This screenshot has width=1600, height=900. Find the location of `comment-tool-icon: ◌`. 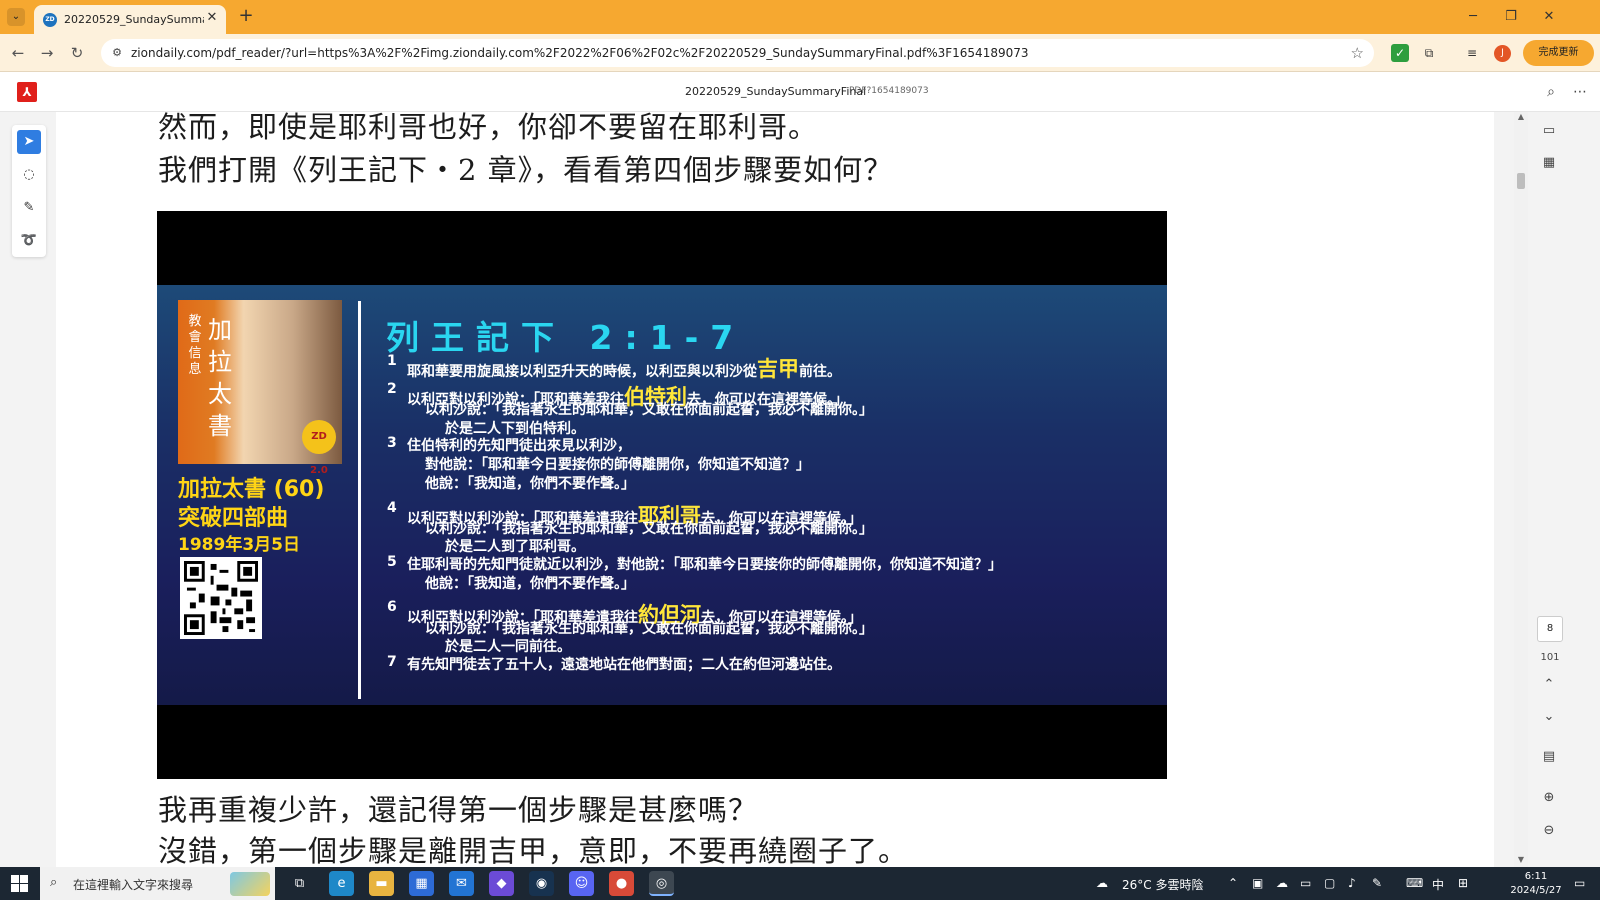

comment-tool-icon: ◌ is located at coordinates (29, 175).